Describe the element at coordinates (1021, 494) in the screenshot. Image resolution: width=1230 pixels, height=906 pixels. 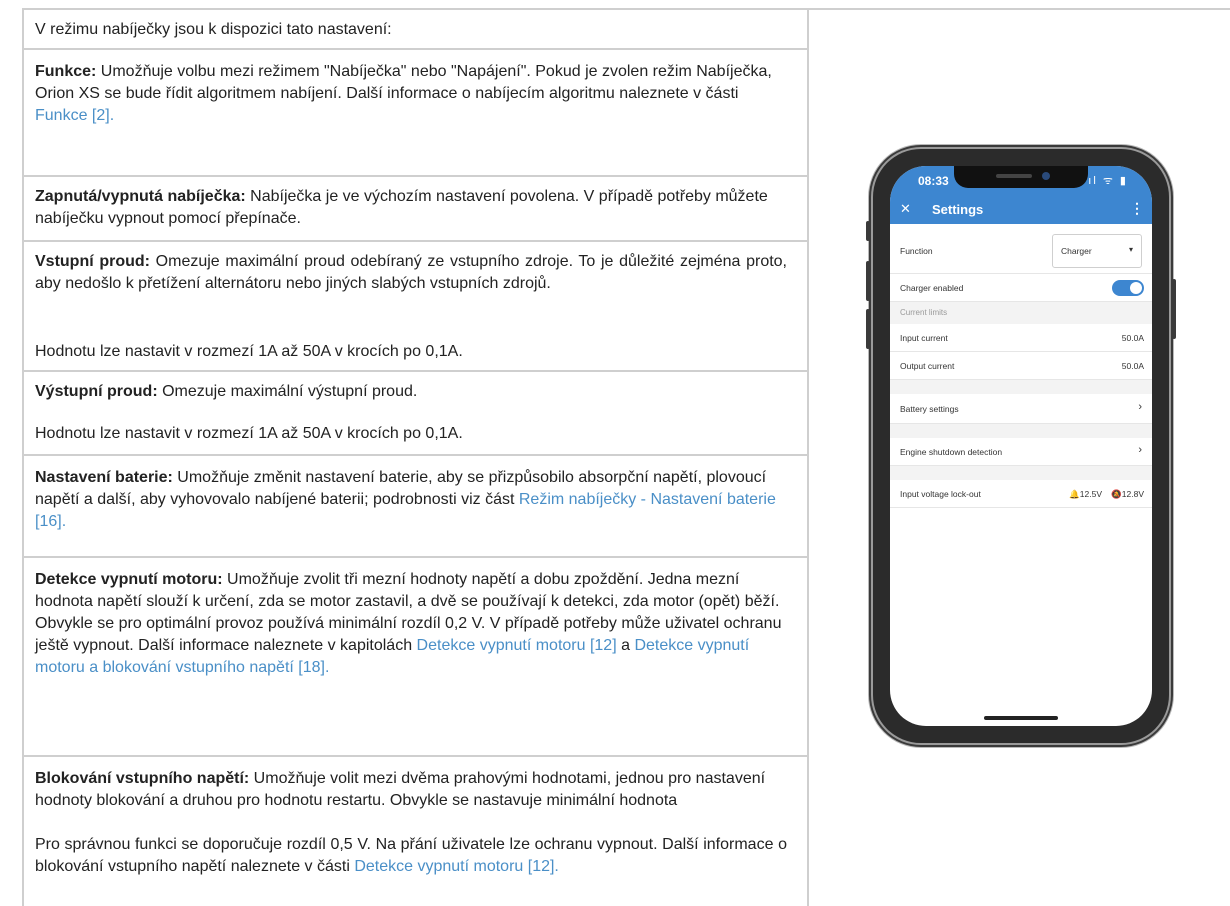
I see `voltage-lockout-item: Input voltage lock-out 🔔12.5V 🔕12.8V` at that location.